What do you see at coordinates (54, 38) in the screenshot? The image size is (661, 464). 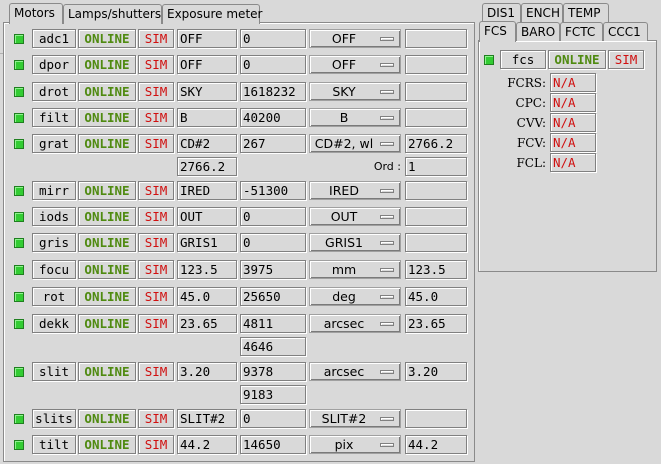 I see `motor-name-button: adc1` at bounding box center [54, 38].